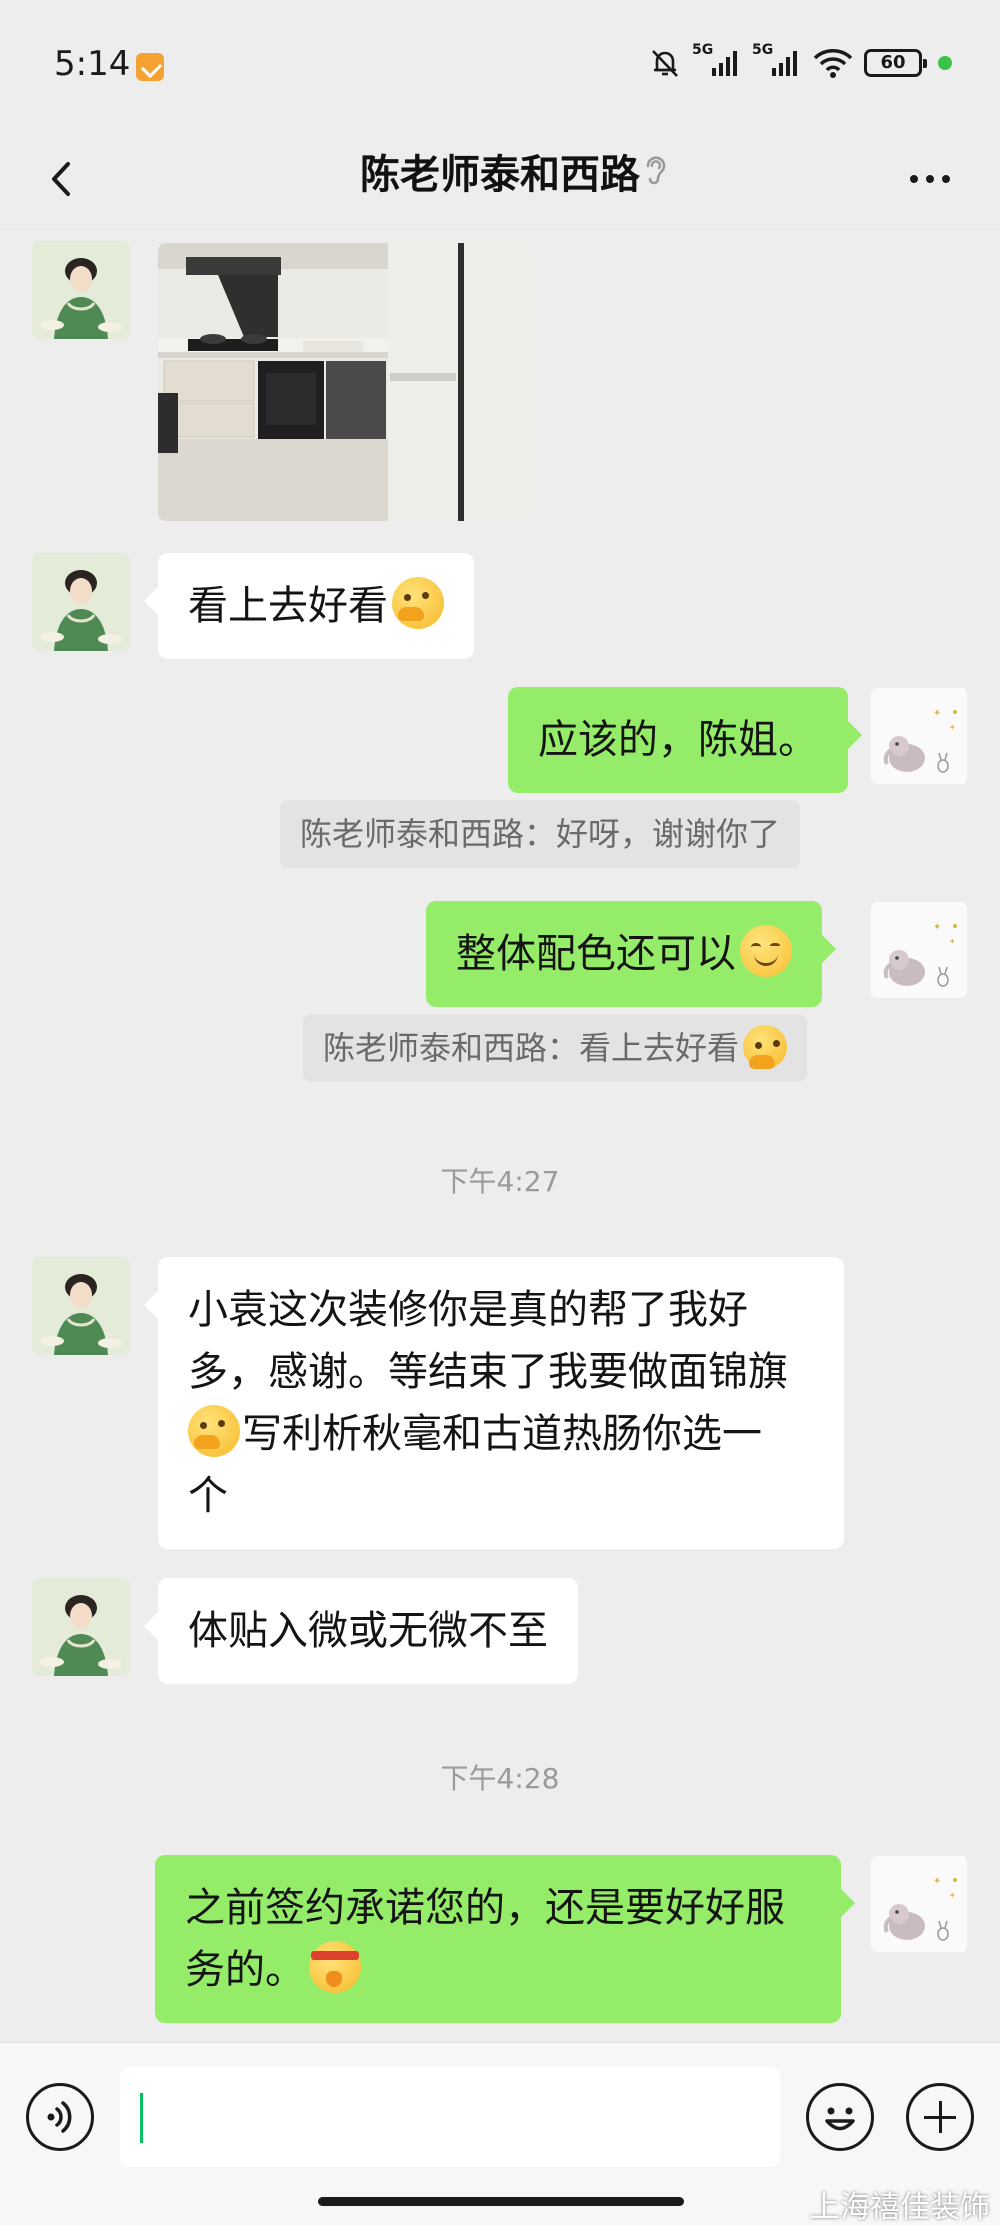  Describe the element at coordinates (540, 834) in the screenshot. I see `quoted-message: 陈老师泰和西路：好呀，谢谢你了` at that location.